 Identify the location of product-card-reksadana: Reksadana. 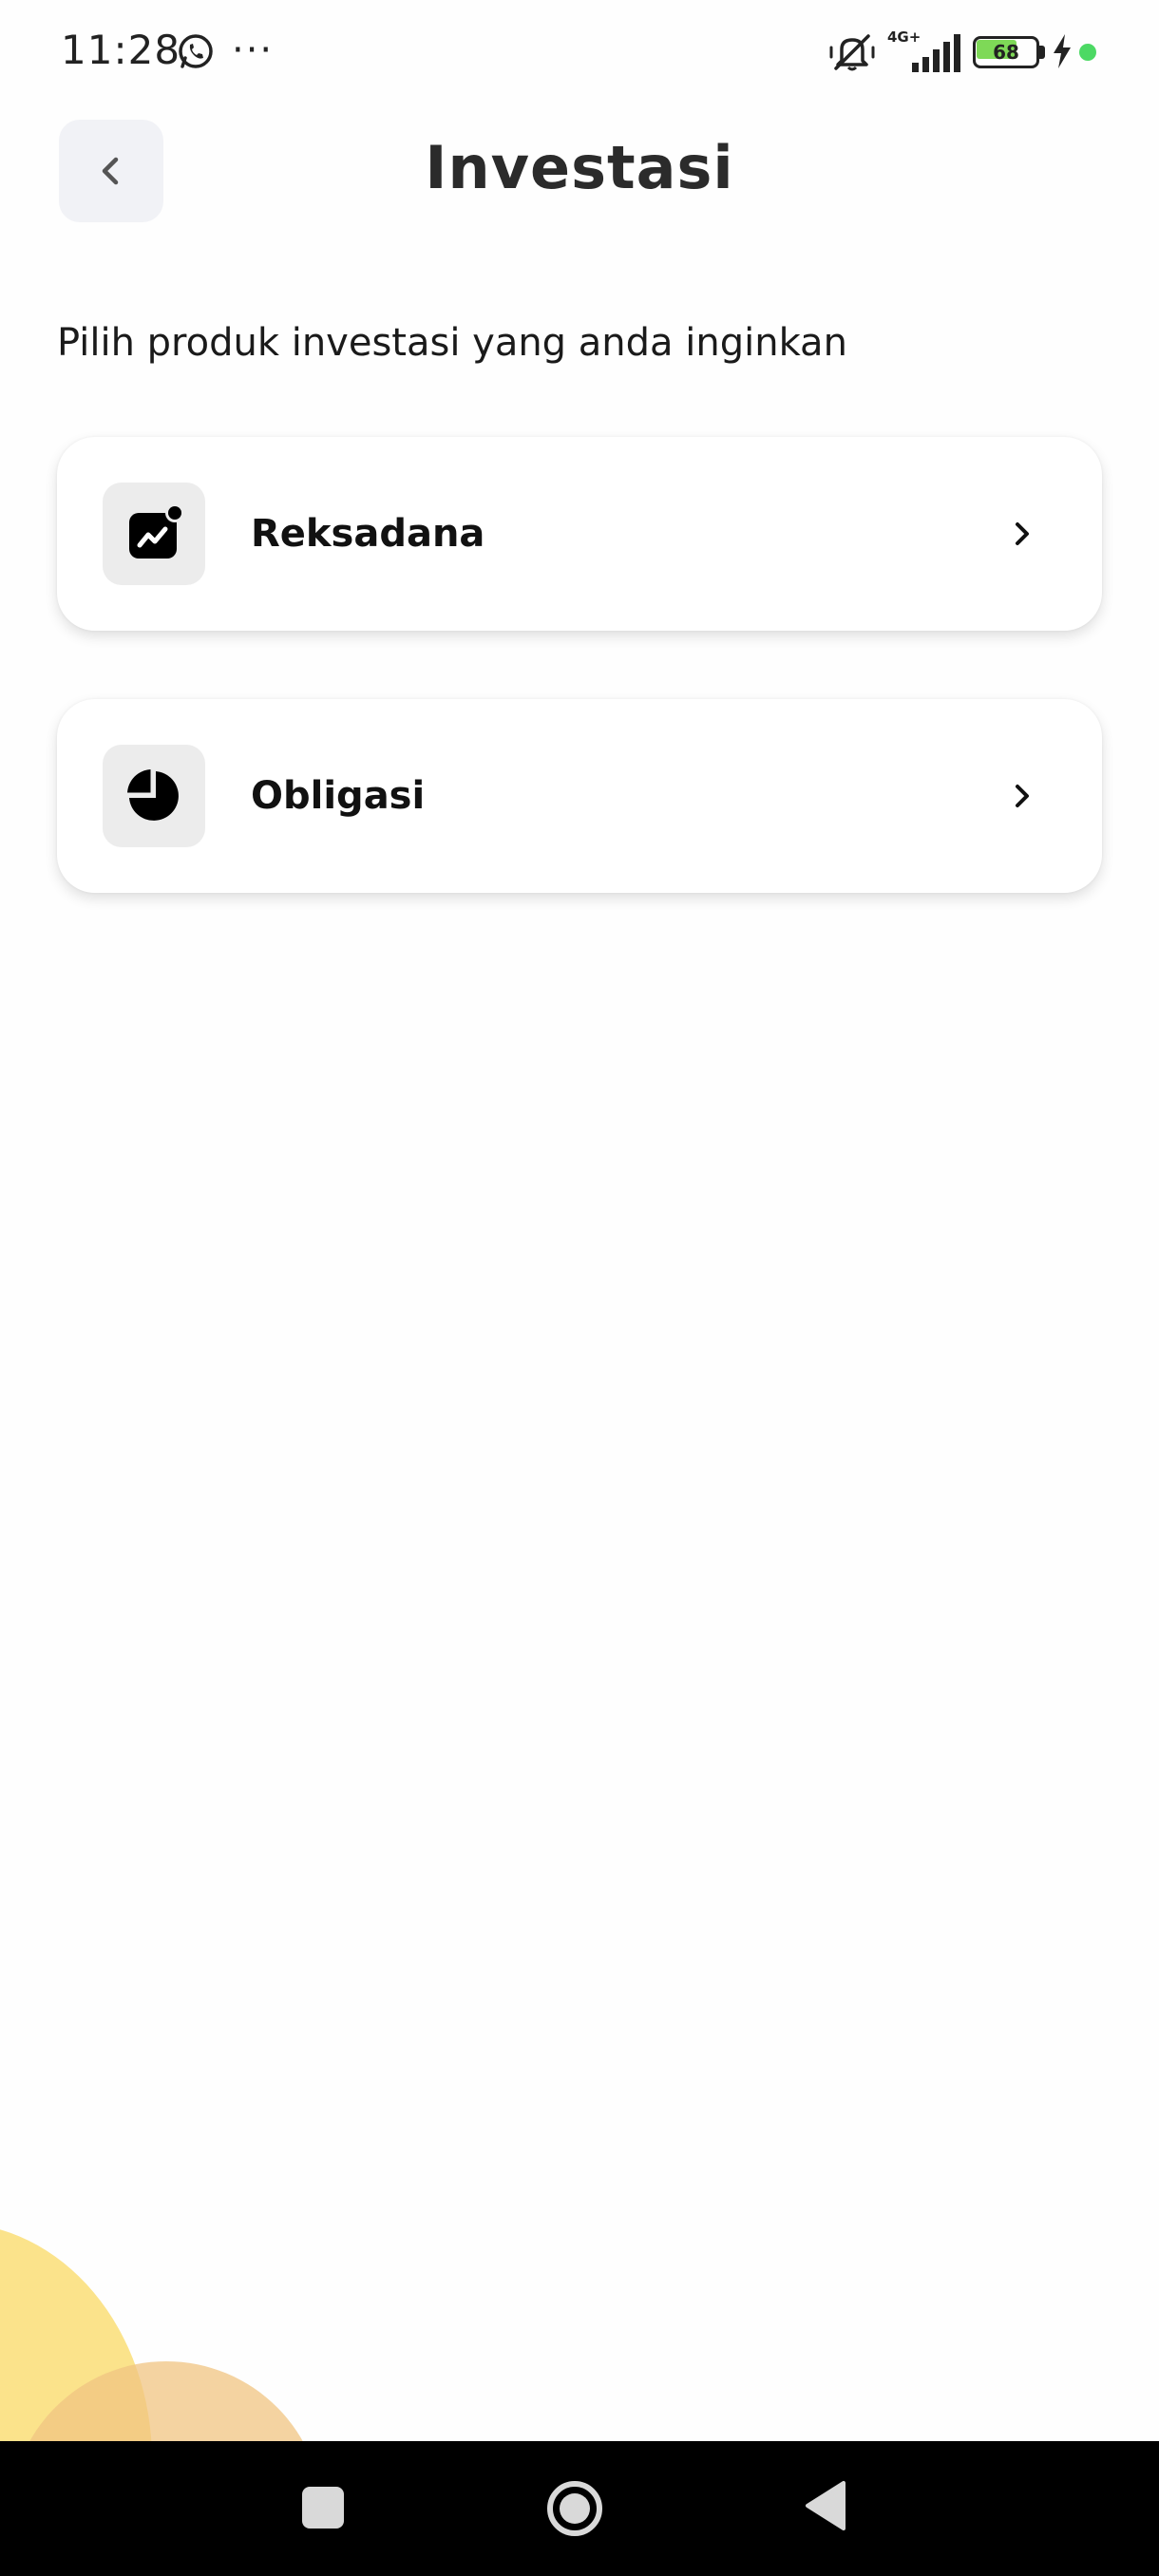
(579, 534).